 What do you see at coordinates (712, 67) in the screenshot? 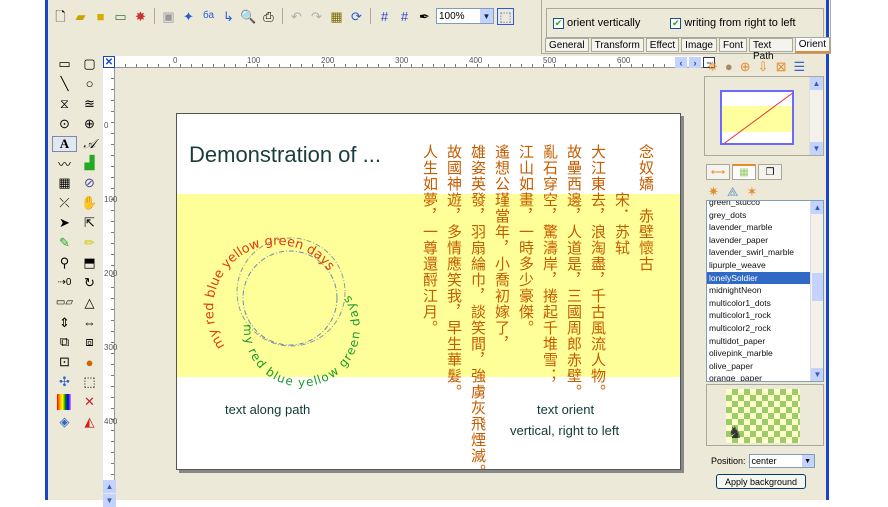
I see `transfer-icon: ✵` at bounding box center [712, 67].